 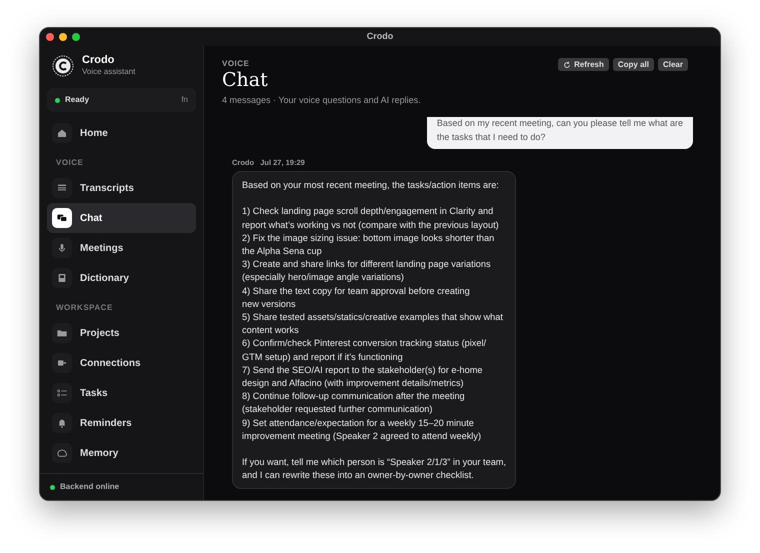 What do you see at coordinates (69, 163) in the screenshot?
I see `section-heading: VOICE` at bounding box center [69, 163].